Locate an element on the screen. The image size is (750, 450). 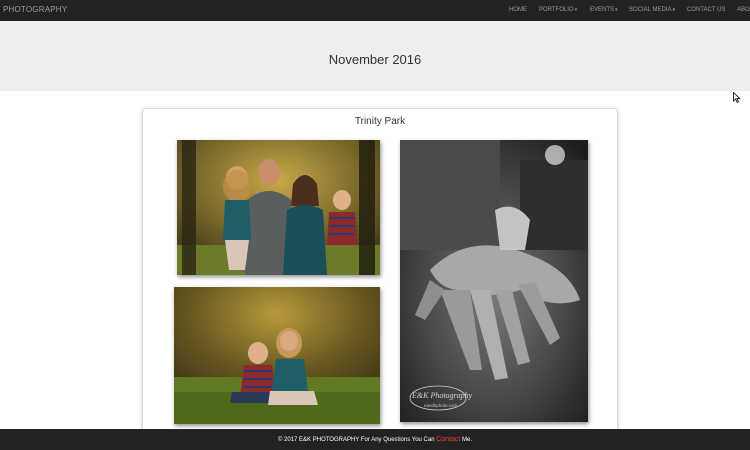
gallery-title: Trinity Park is located at coordinates (380, 121).